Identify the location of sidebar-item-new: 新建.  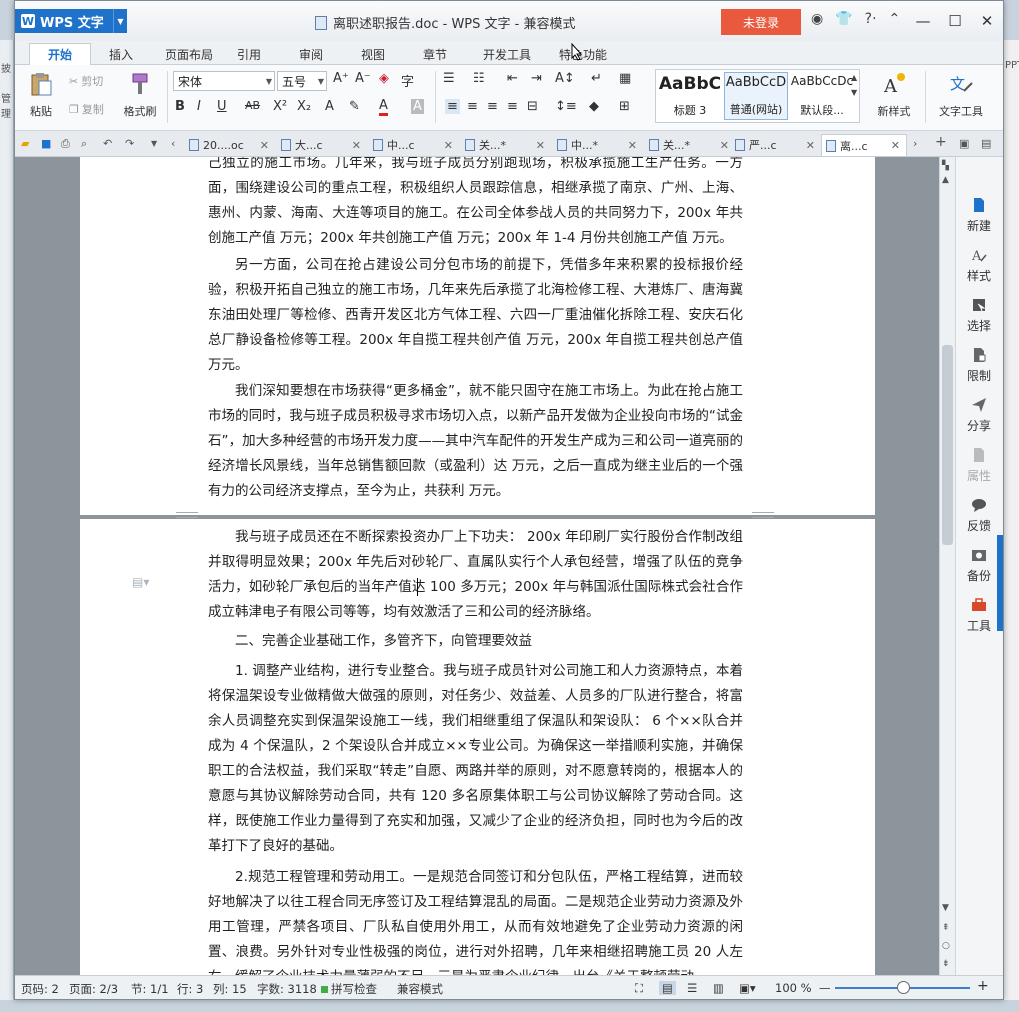
(979, 215).